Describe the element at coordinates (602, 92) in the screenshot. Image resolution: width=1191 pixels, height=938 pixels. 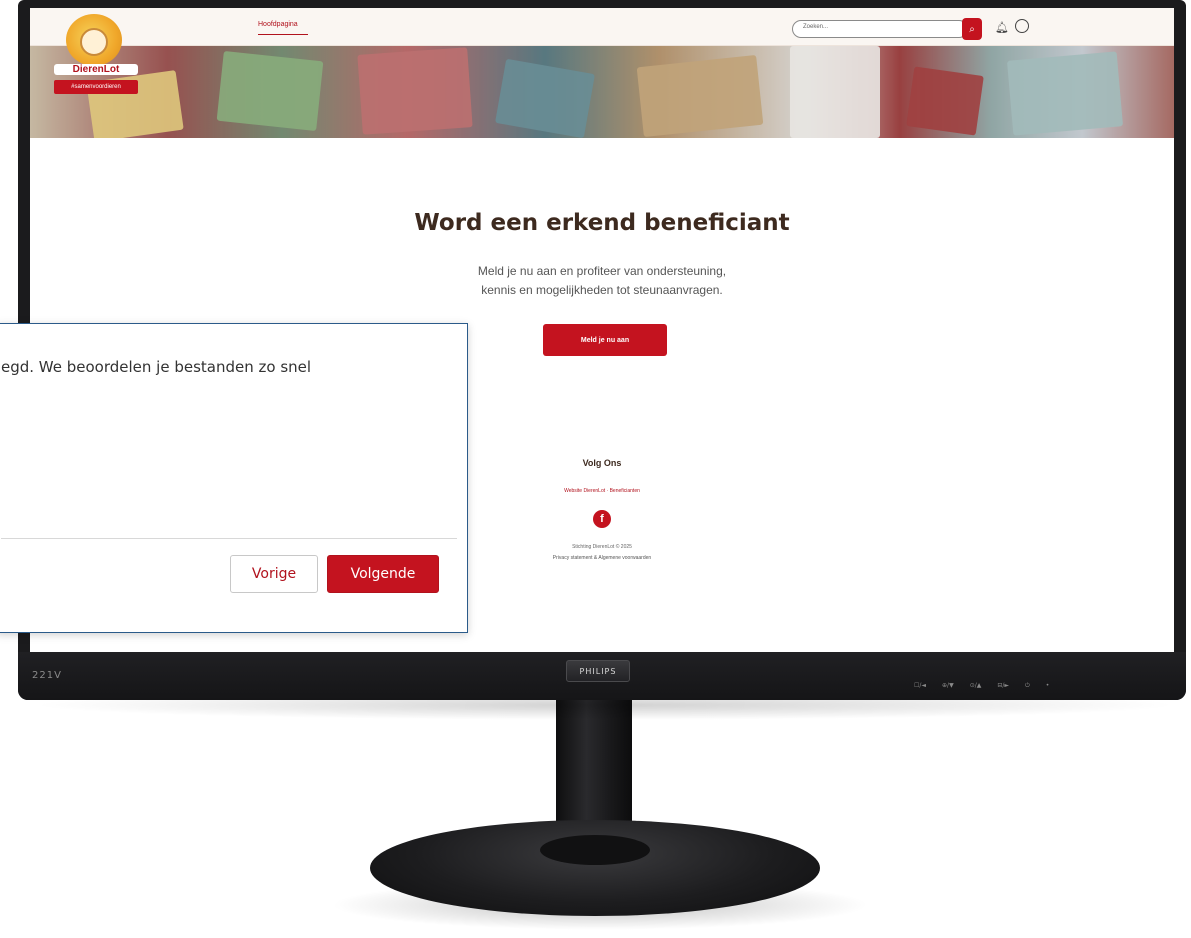
I see `header-banner-image` at that location.